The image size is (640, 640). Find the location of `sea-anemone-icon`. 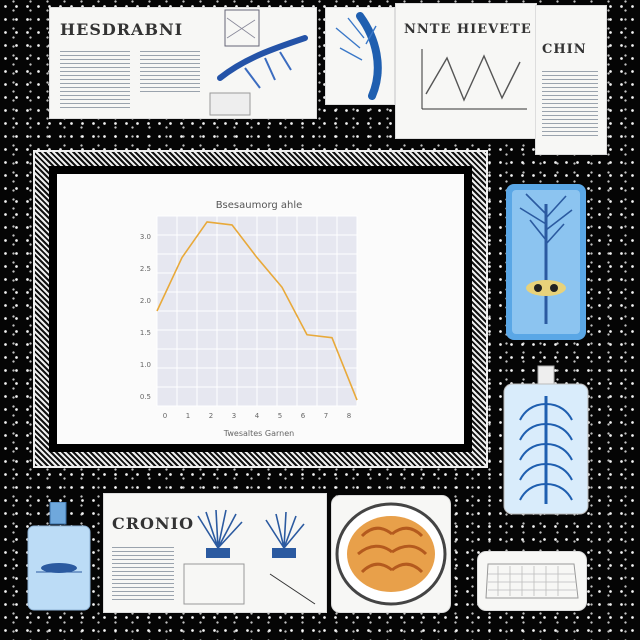

sea-anemone-icon is located at coordinates (249, 557).